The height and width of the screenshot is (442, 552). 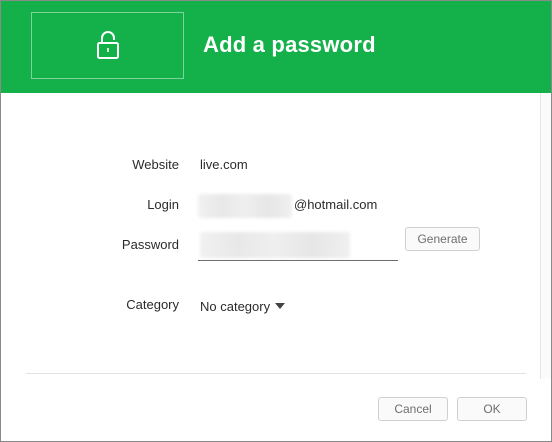 What do you see at coordinates (545, 236) in the screenshot?
I see `vertical-scrollbar` at bounding box center [545, 236].